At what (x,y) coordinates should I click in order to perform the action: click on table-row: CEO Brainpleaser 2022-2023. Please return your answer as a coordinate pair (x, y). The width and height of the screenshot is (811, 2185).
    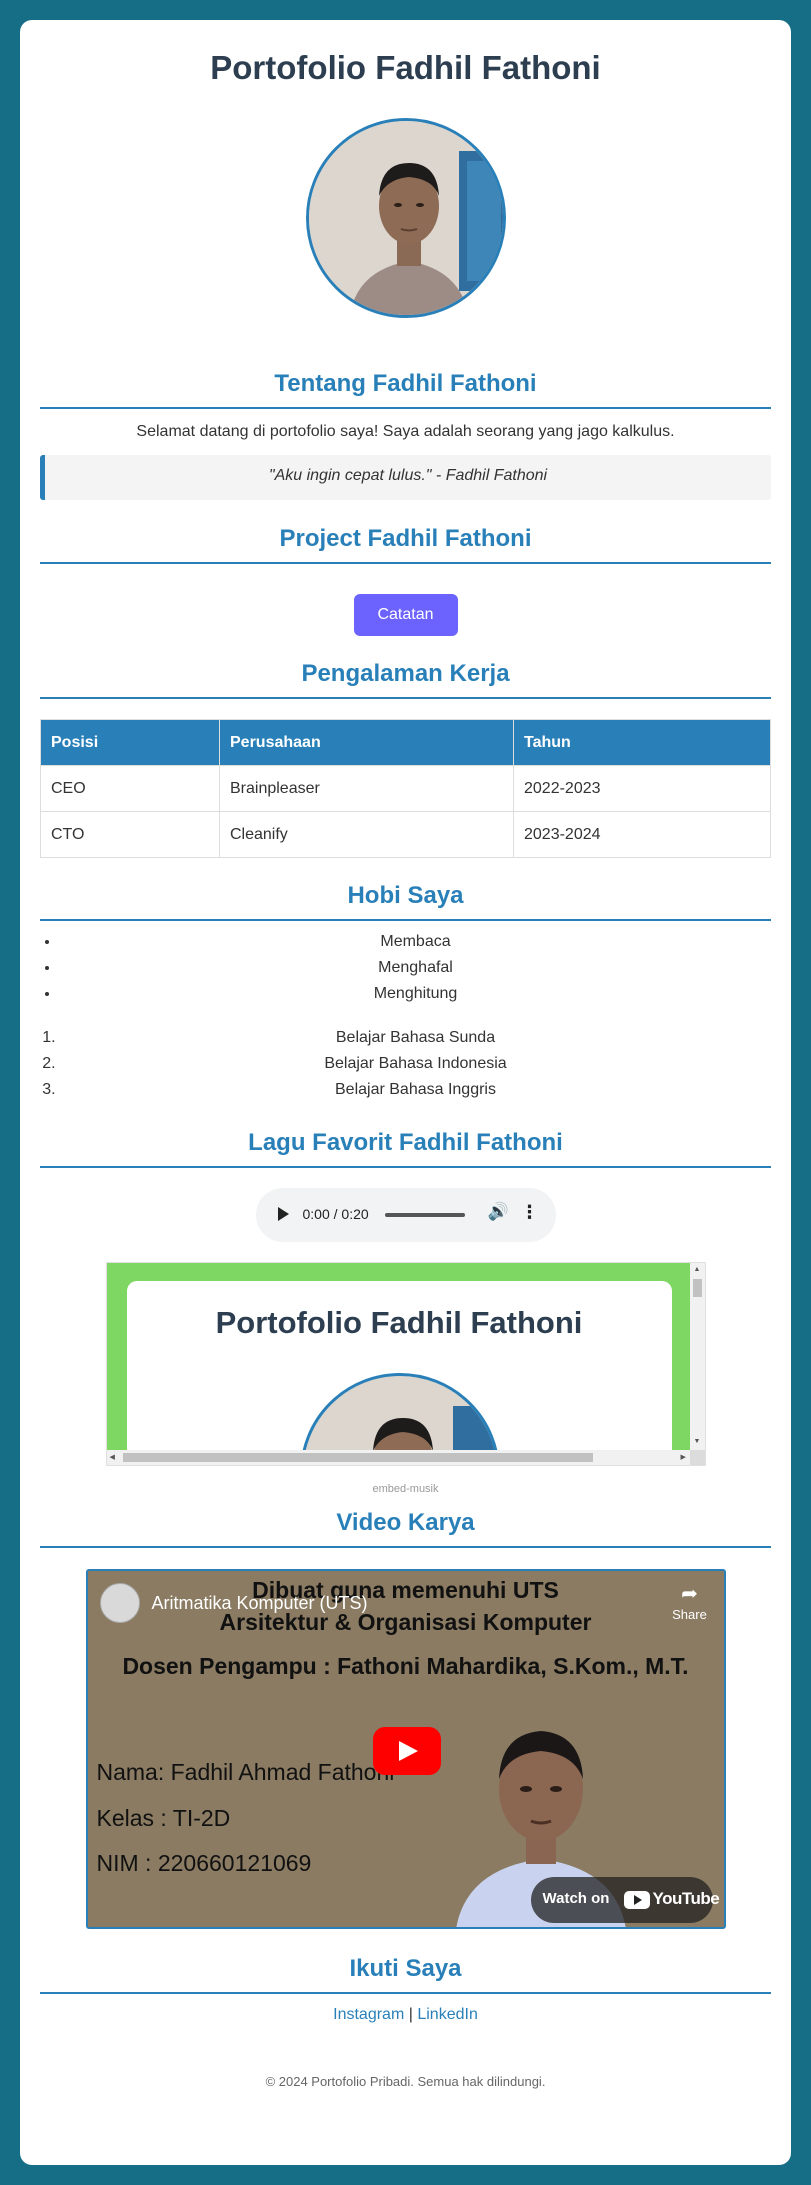
    Looking at the image, I should click on (405, 788).